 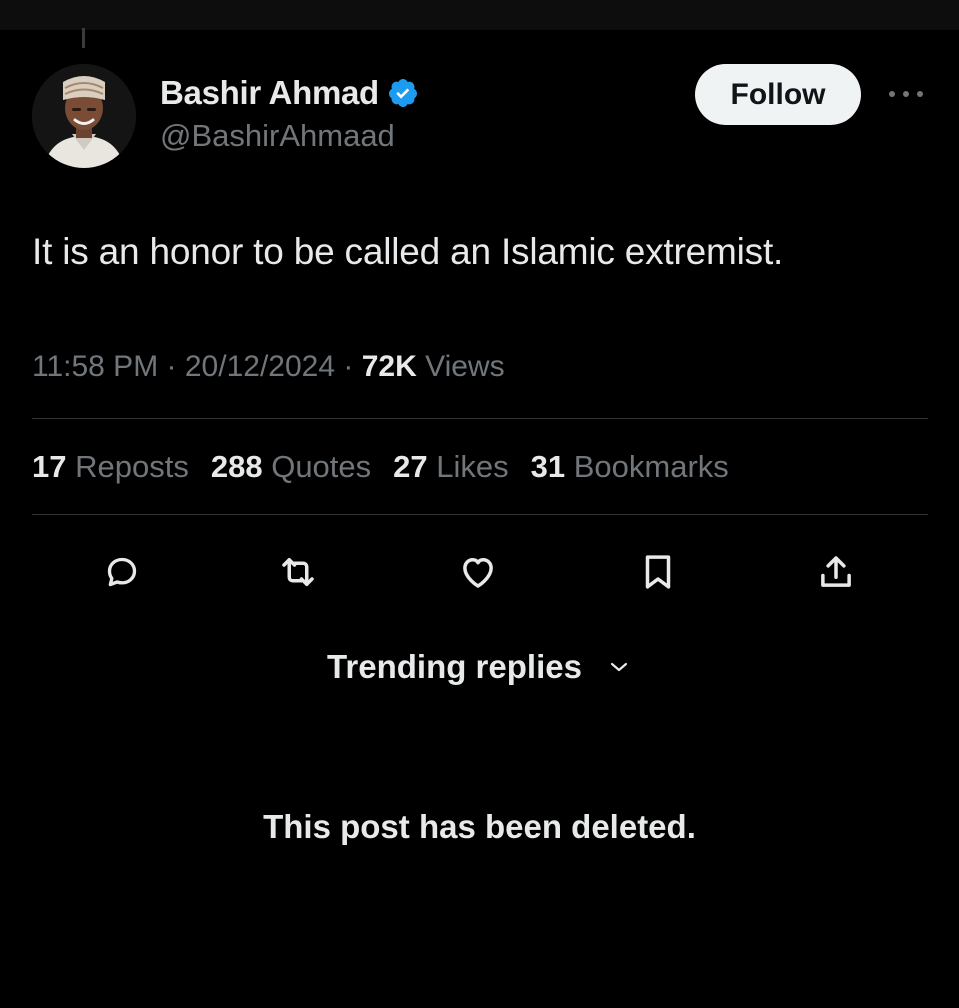 What do you see at coordinates (548, 466) in the screenshot?
I see `stat-count: 31` at bounding box center [548, 466].